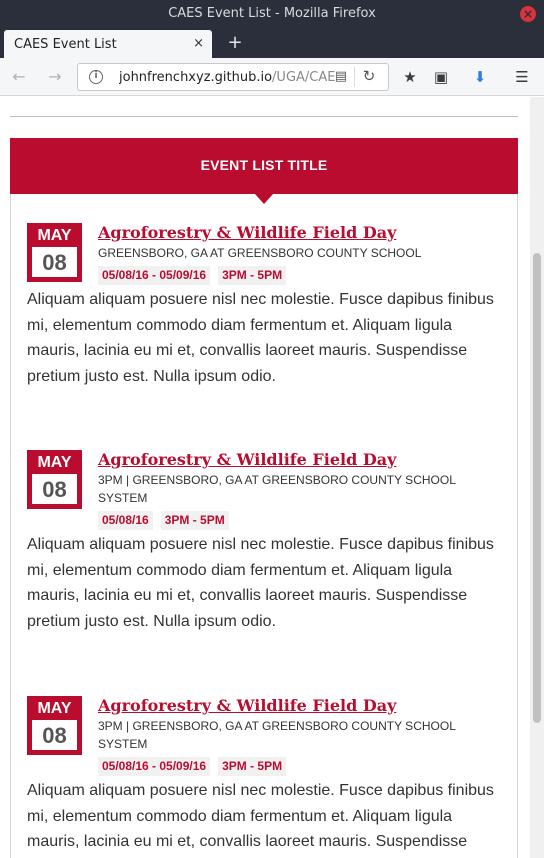 This screenshot has height=858, width=544. I want to click on tab-close-icon: ×, so click(198, 43).